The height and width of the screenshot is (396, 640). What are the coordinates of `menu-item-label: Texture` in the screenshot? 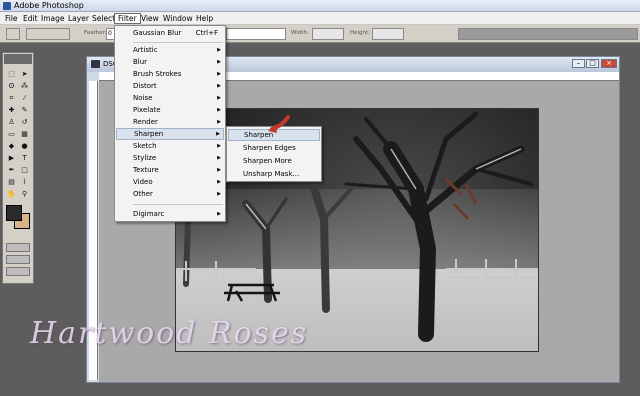 It's located at (146, 170).